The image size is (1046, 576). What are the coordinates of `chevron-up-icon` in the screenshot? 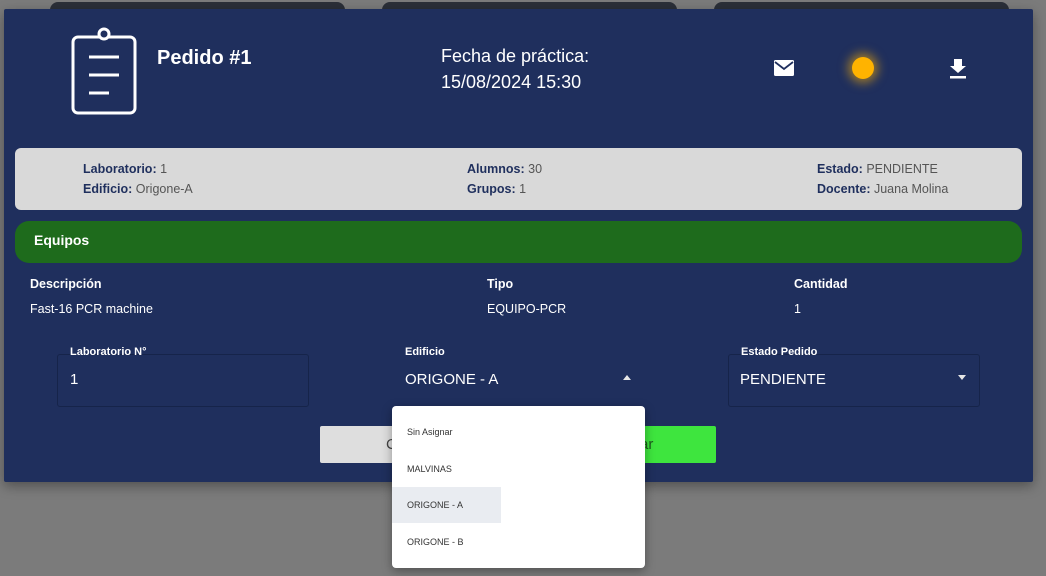 It's located at (627, 377).